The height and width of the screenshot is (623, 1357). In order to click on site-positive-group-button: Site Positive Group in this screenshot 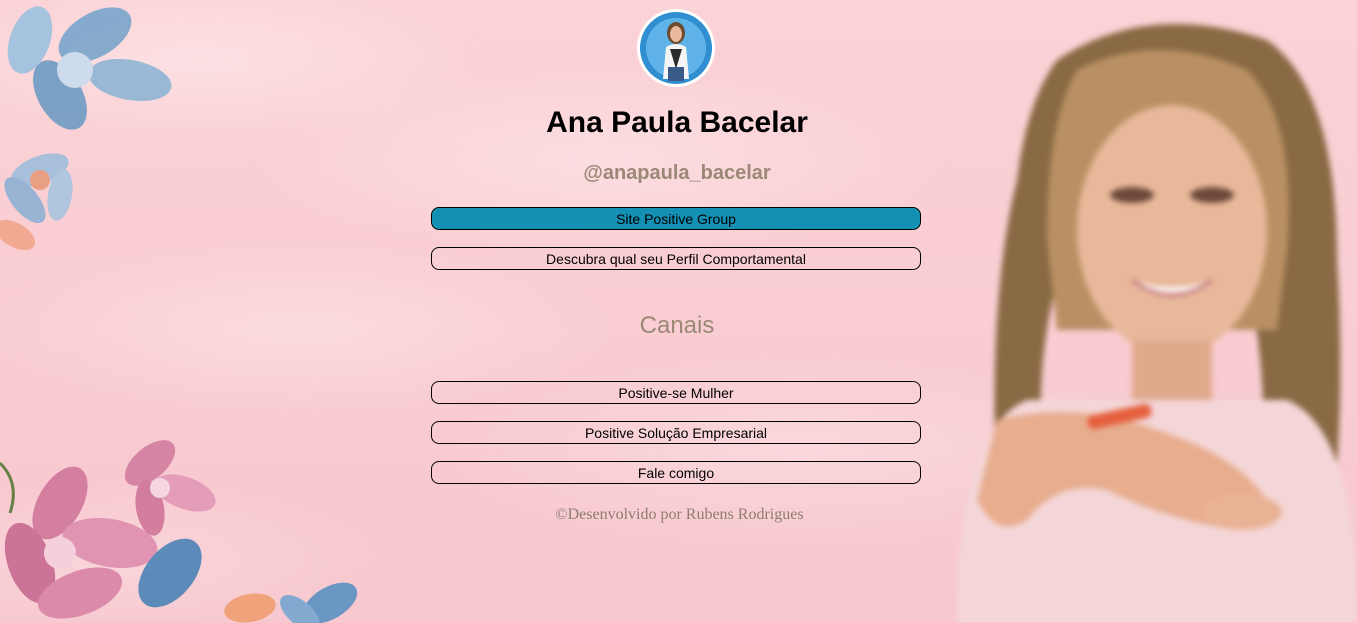, I will do `click(676, 218)`.